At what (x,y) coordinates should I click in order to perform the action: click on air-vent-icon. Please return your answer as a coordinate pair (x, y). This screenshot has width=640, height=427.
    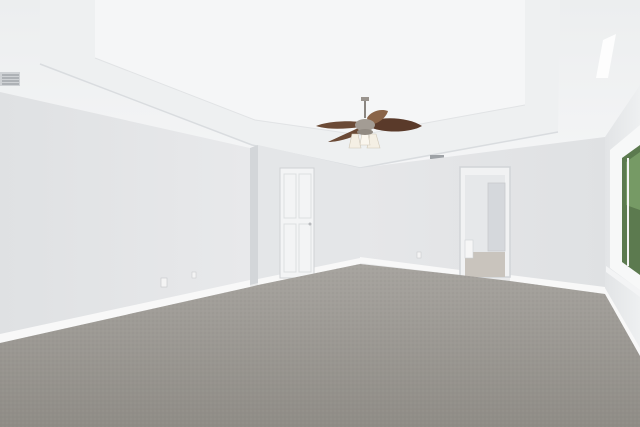
    Looking at the image, I should click on (10, 79).